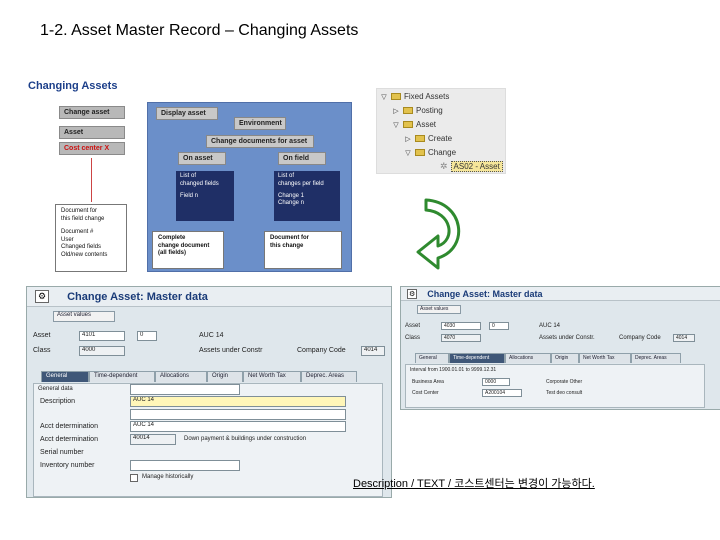 Image resolution: width=720 pixels, height=540 pixels. I want to click on list-line: Field n, so click(189, 195).